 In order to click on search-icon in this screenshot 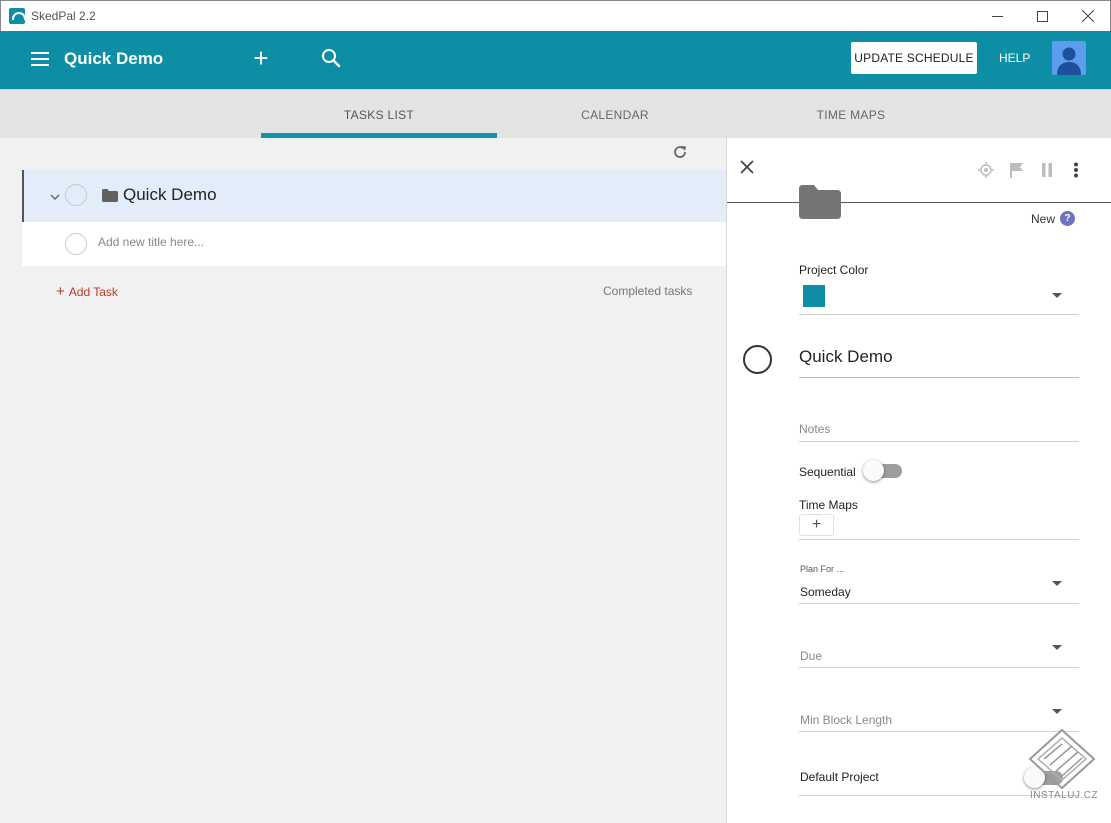, I will do `click(332, 59)`.